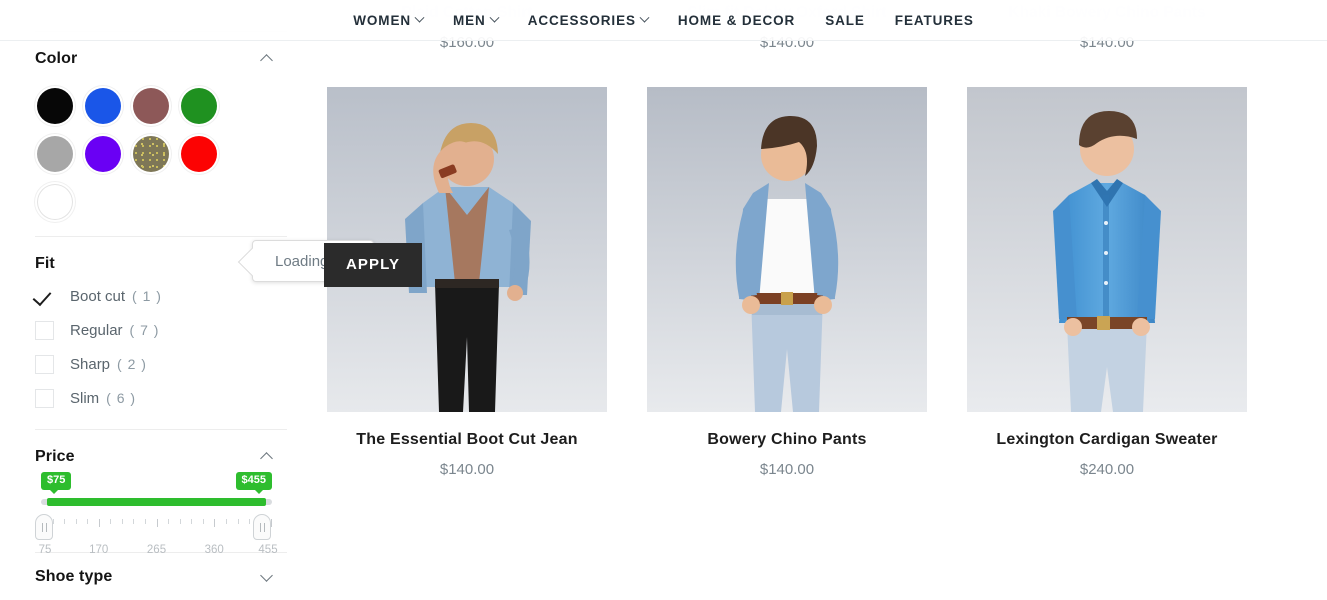 The height and width of the screenshot is (600, 1327). I want to click on slider-ruler, so click(156, 523).